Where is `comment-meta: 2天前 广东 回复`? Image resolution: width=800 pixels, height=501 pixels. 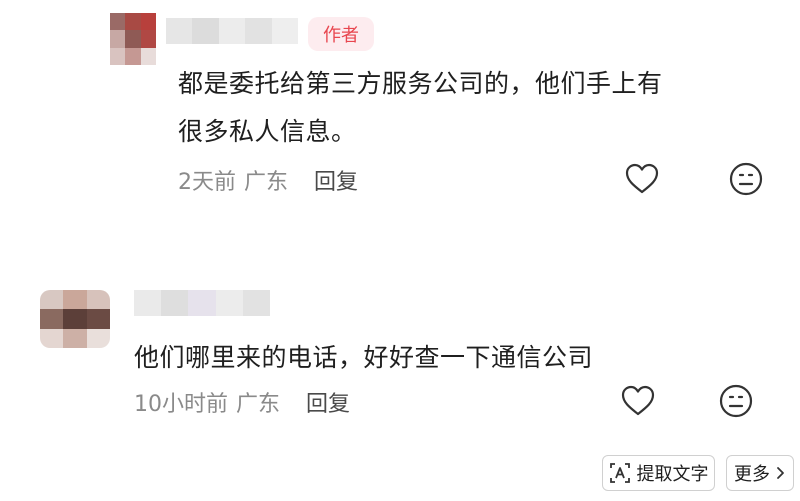 comment-meta: 2天前 广东 回复 is located at coordinates (268, 180).